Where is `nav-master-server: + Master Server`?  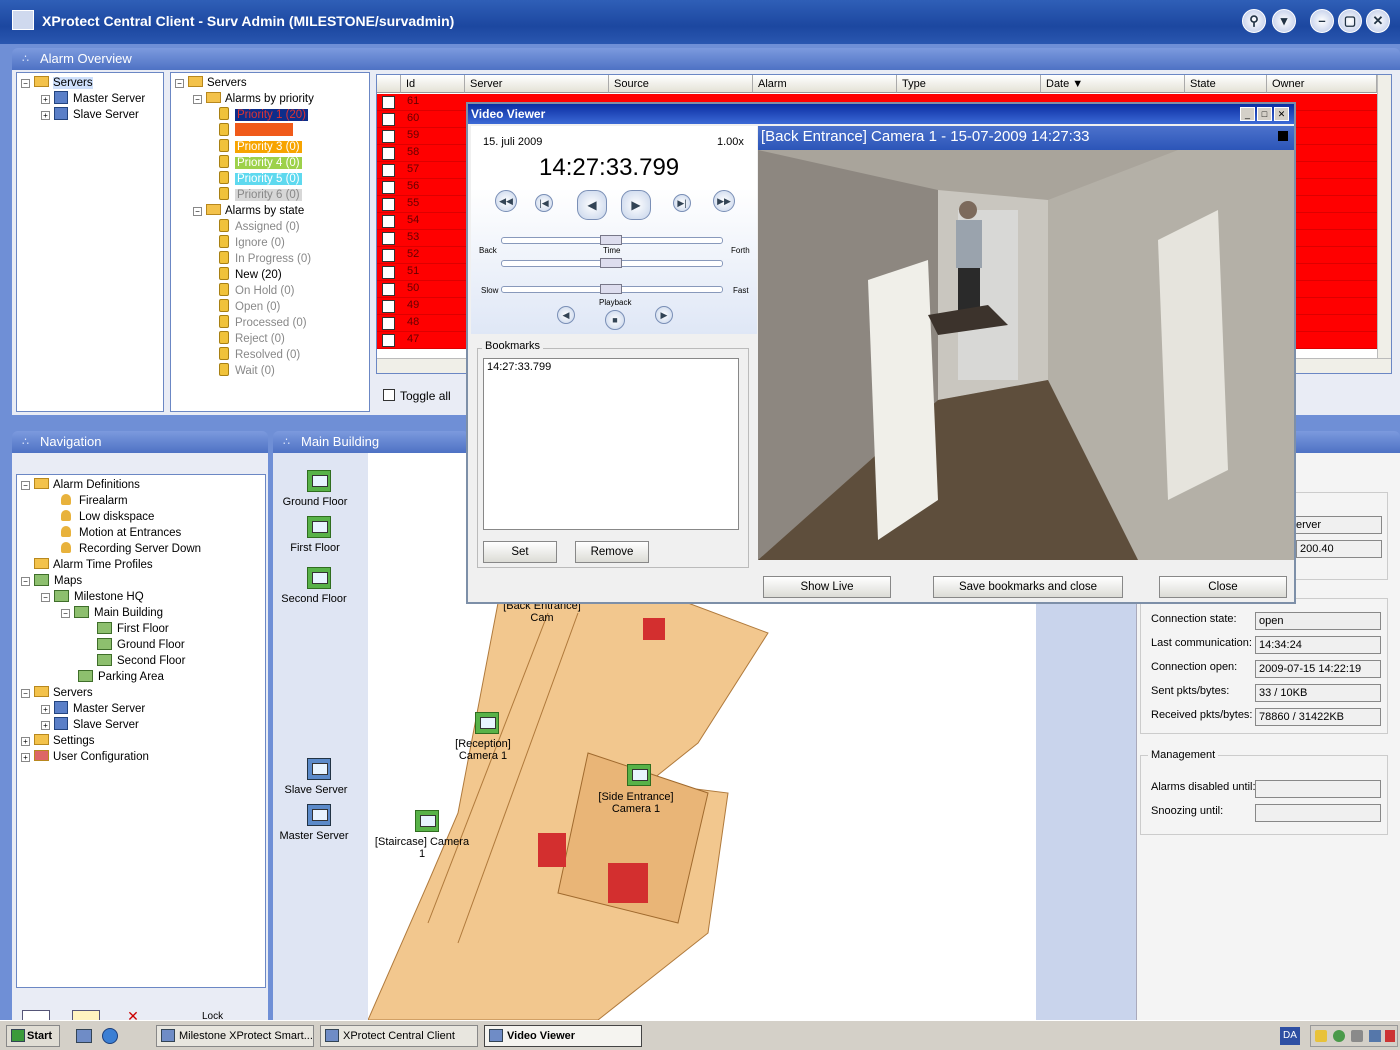 nav-master-server: + Master Server is located at coordinates (141, 709).